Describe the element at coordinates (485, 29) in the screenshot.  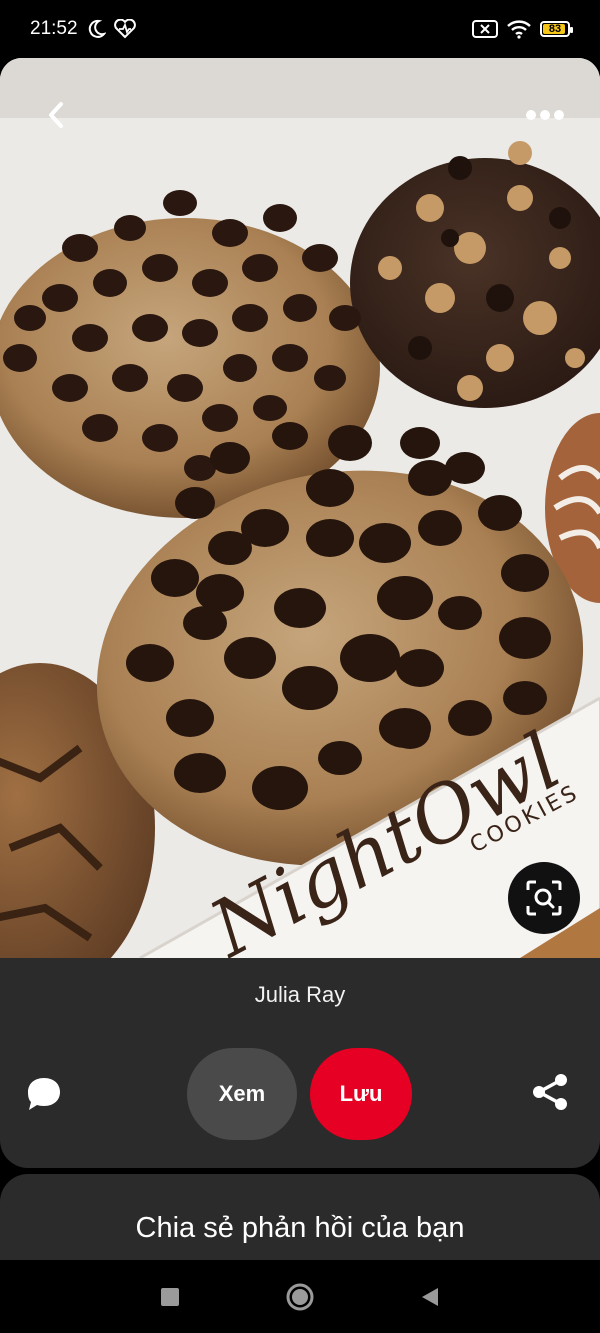
I see `sim-off-icon` at that location.